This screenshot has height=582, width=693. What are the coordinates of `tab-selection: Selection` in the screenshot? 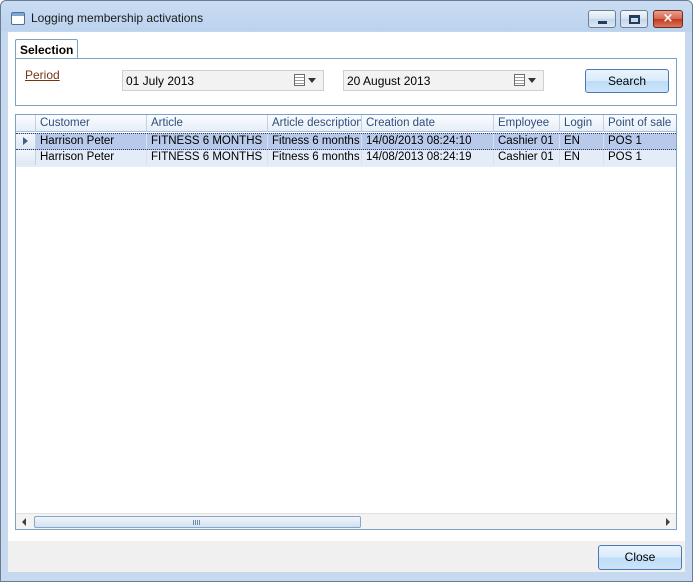 It's located at (46, 49).